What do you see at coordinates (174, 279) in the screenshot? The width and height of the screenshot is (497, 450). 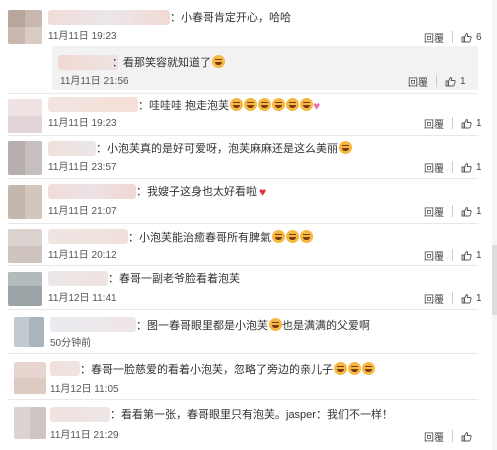 I see `comment-text: ：春哥一副老爷脸看着泡芙` at bounding box center [174, 279].